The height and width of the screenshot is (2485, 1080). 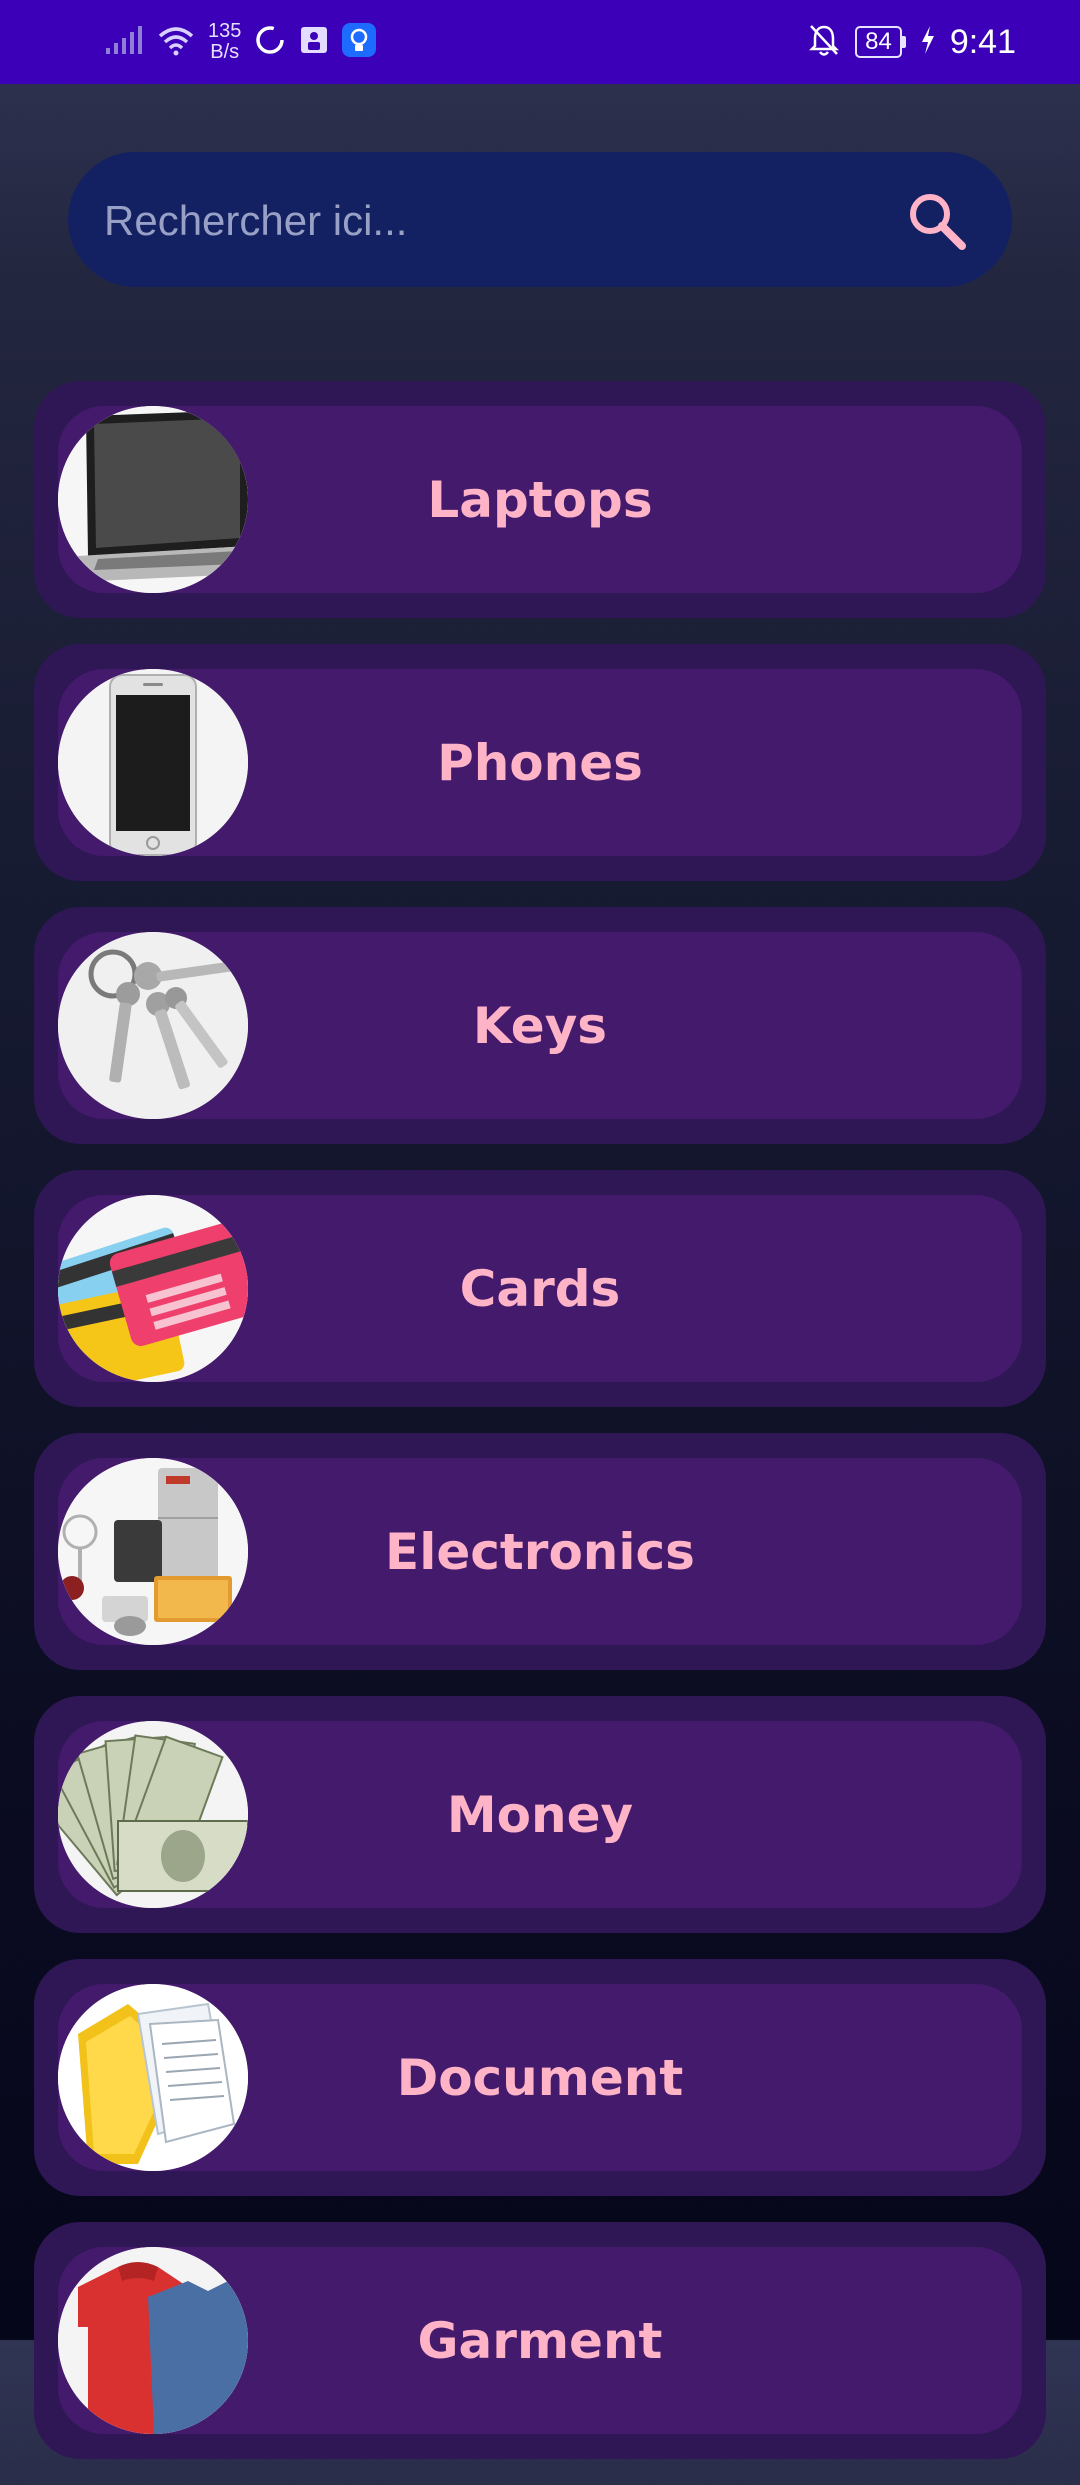 What do you see at coordinates (824, 42) in the screenshot?
I see `bell-muted-icon` at bounding box center [824, 42].